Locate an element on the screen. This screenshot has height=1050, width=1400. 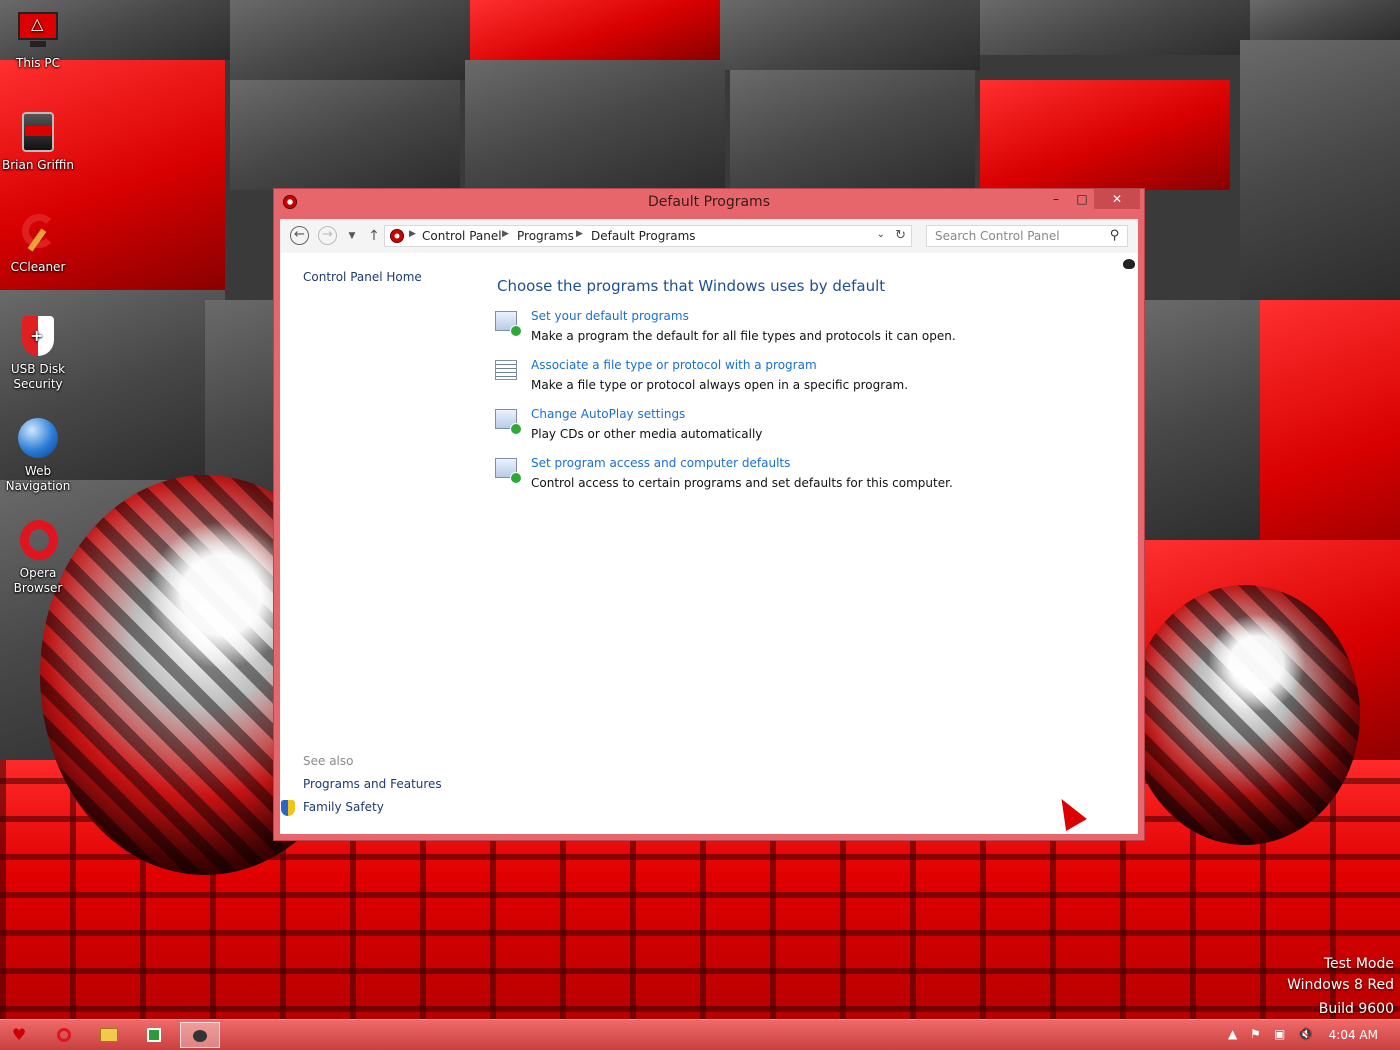
search-icon: ⚲ is located at coordinates (1115, 235).